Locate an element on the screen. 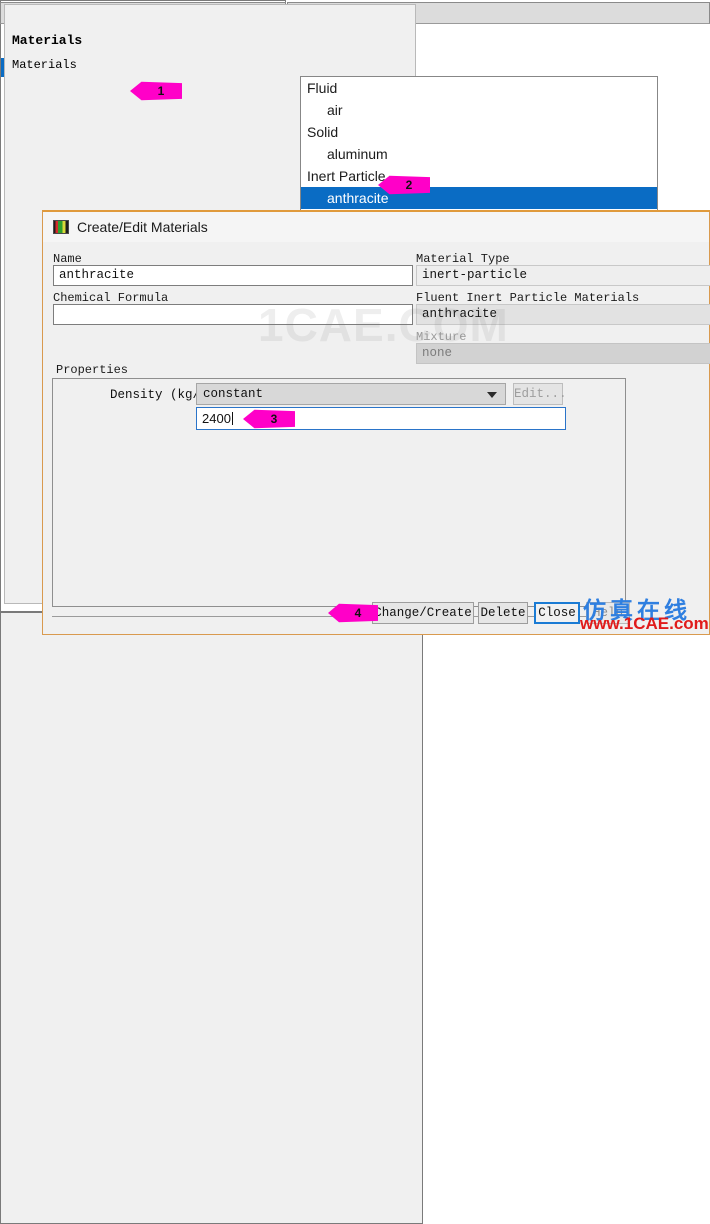 Image resolution: width=710 pixels, height=1224 pixels. text-caret is located at coordinates (232, 418).